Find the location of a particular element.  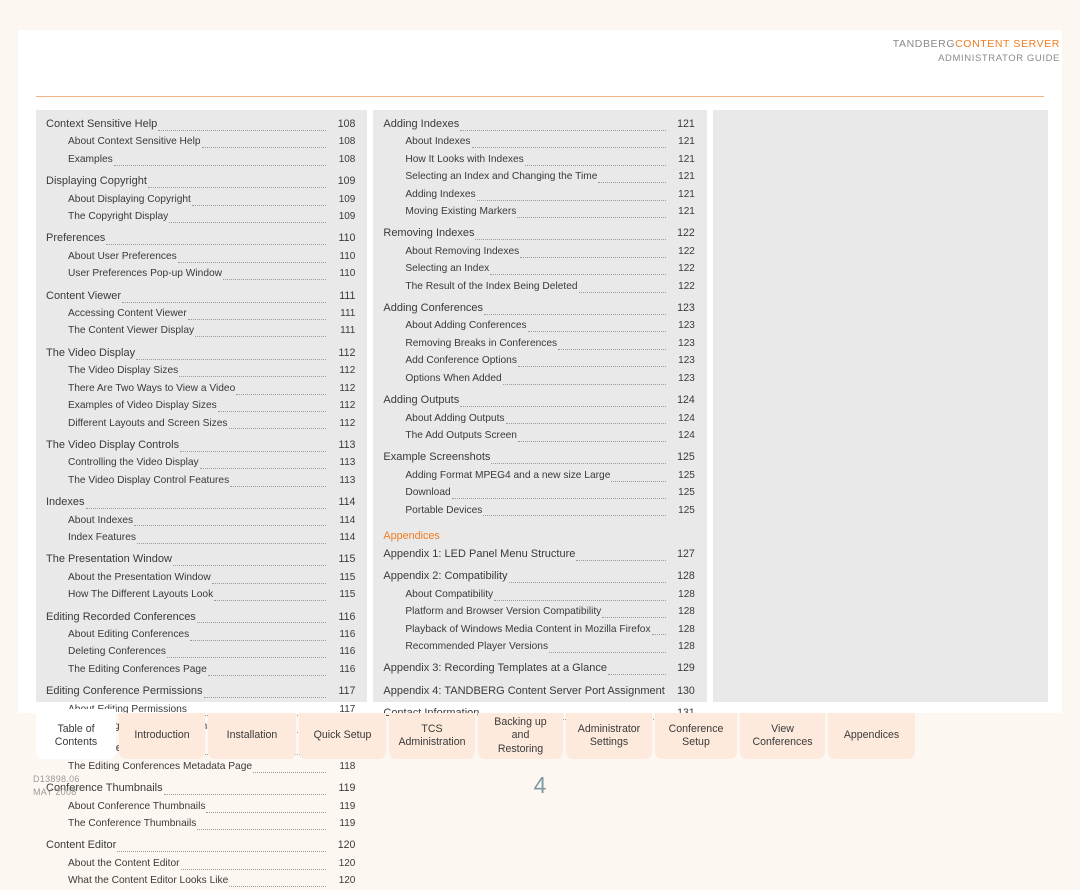

toc-entry: About Compatibility 128 is located at coordinates (539, 594).